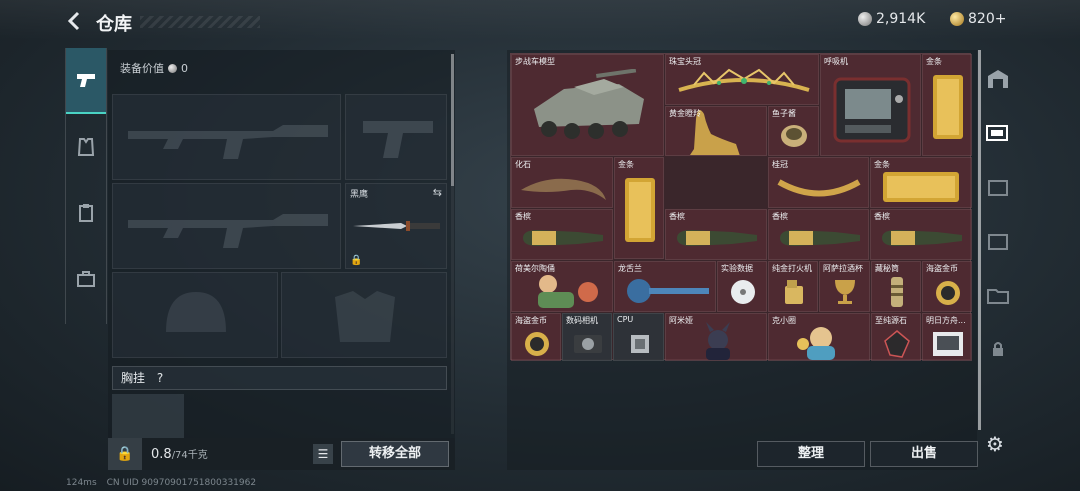 The width and height of the screenshot is (1080, 491). Describe the element at coordinates (979, 240) in the screenshot. I see `warehouse-scrollbar` at that location.